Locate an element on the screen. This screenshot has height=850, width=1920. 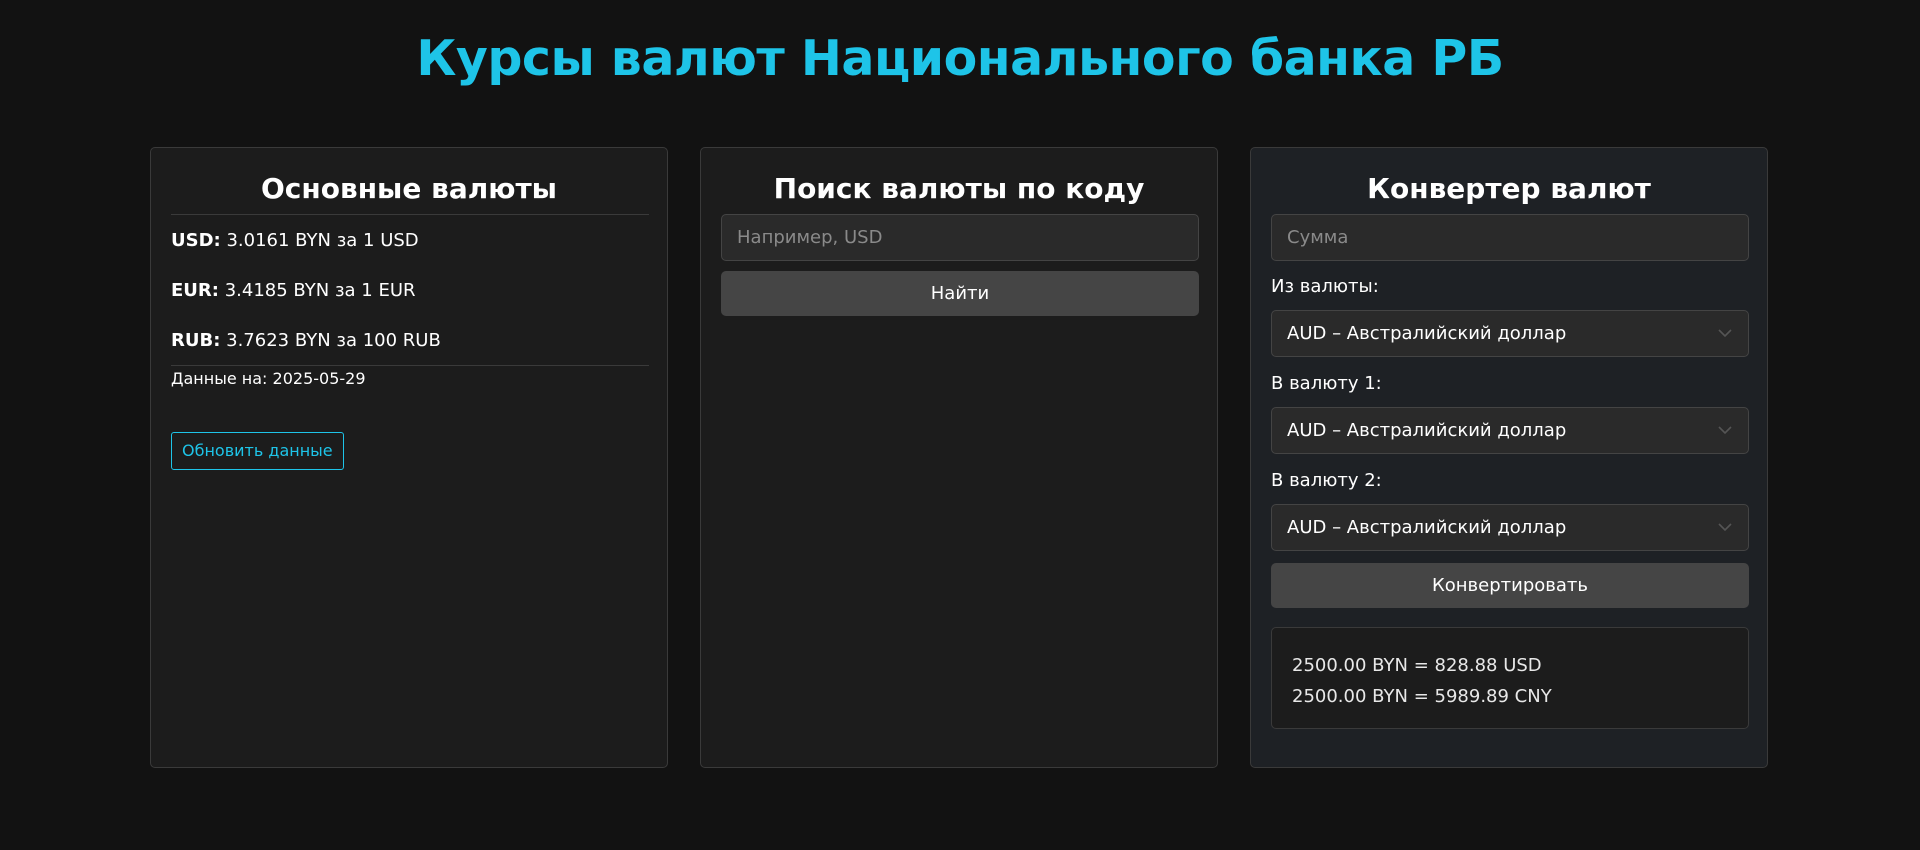
rate-eur: EUR: 3.4185 BYN за 1 EUR is located at coordinates (293, 290).